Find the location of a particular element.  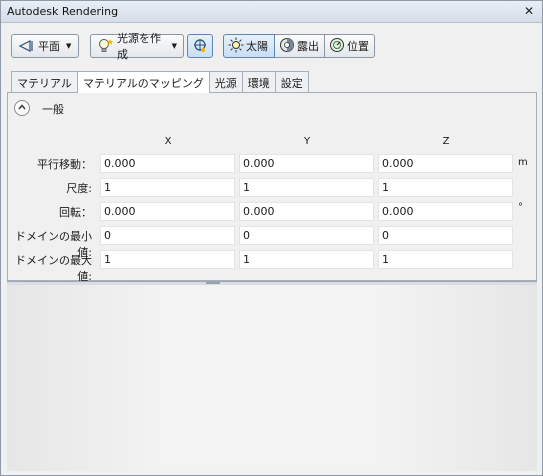

sun-button: 太陽 is located at coordinates (249, 46).